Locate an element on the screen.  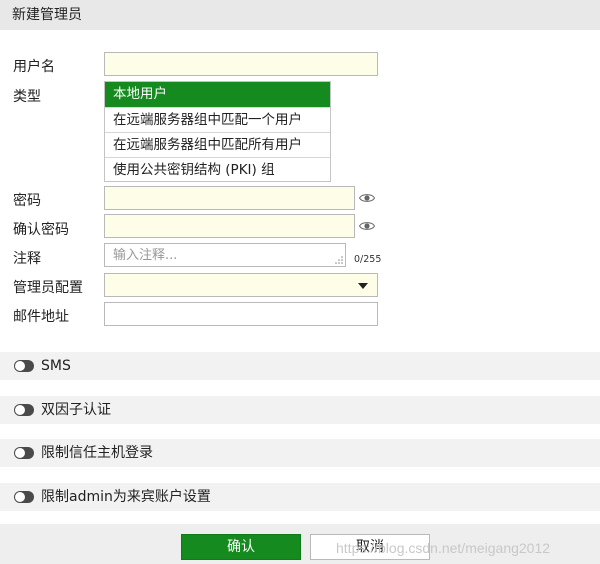
section-trusted-hosts-label: 限制信任主机登录 is located at coordinates (97, 453).